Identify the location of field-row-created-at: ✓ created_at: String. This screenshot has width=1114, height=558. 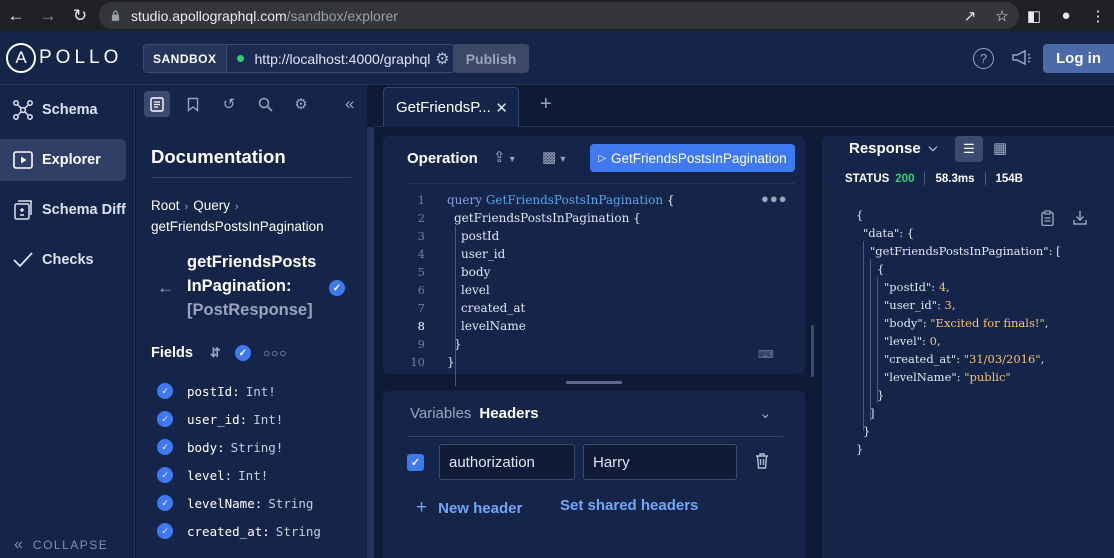
(239, 531).